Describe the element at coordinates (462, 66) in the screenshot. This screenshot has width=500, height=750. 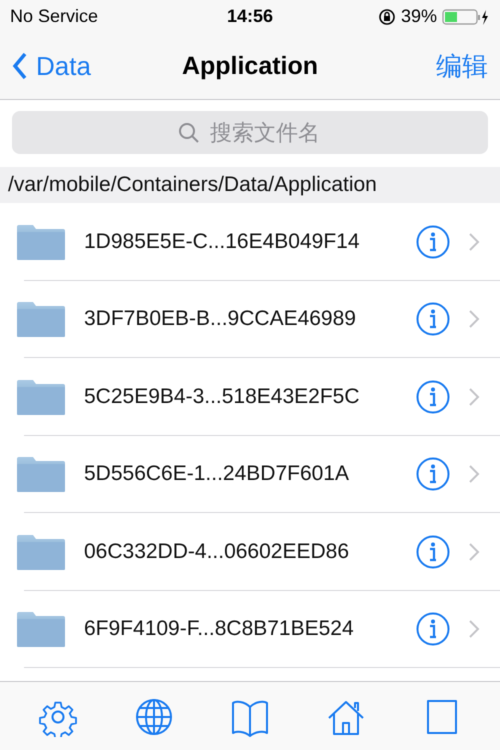
I see `edit-button: 编辑` at that location.